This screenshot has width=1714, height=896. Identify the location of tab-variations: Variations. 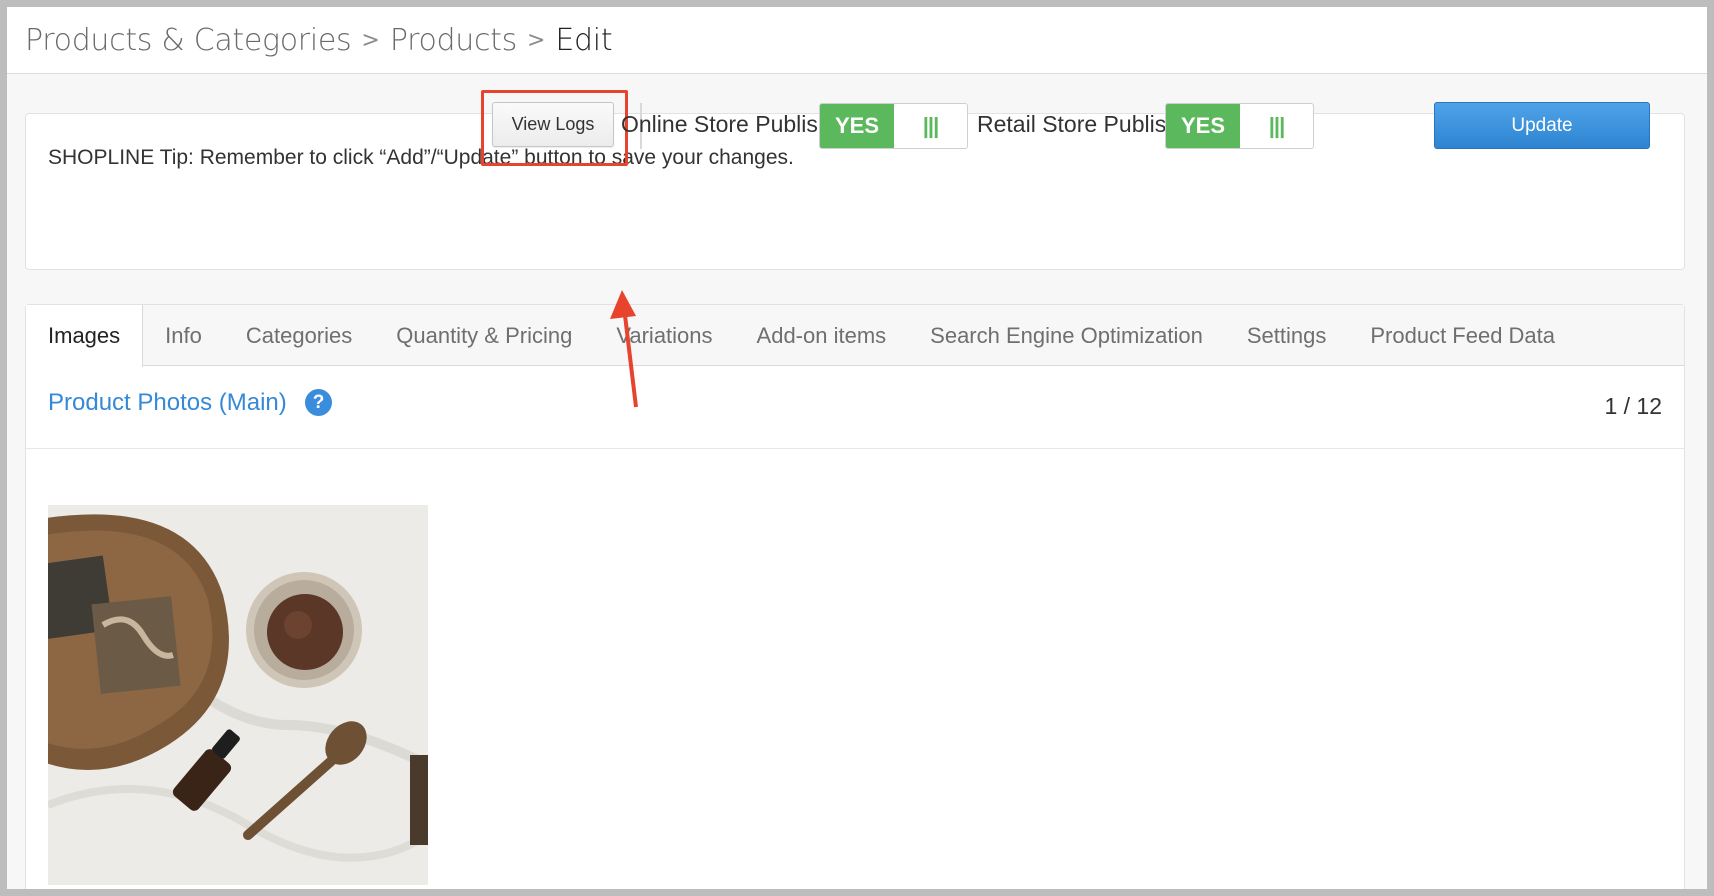
(664, 335).